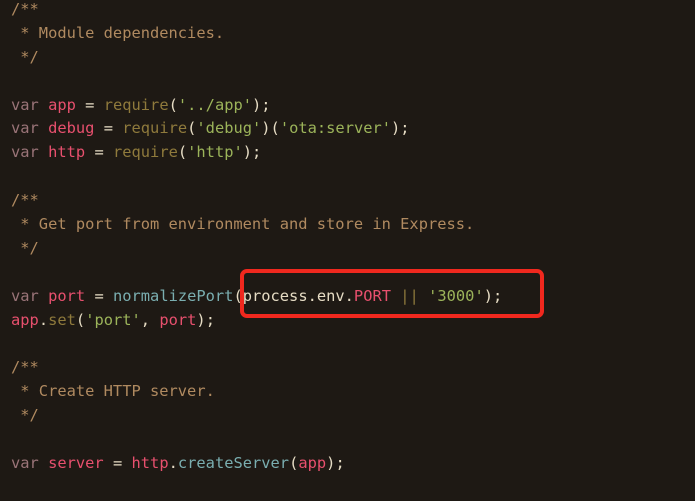 This screenshot has width=695, height=501. I want to click on highlight-box, so click(392, 293).